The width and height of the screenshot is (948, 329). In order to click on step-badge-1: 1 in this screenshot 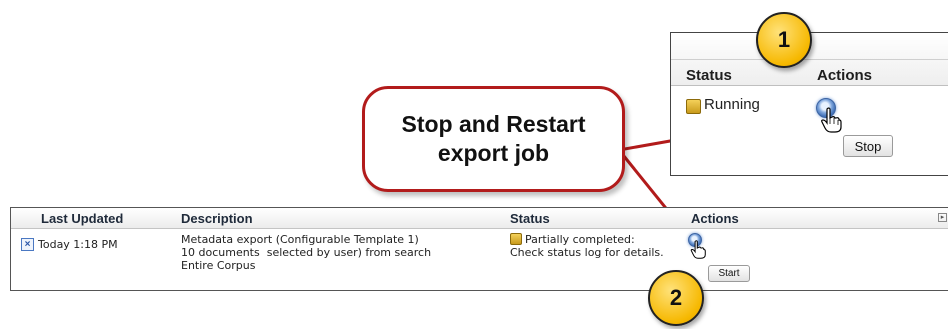, I will do `click(784, 40)`.